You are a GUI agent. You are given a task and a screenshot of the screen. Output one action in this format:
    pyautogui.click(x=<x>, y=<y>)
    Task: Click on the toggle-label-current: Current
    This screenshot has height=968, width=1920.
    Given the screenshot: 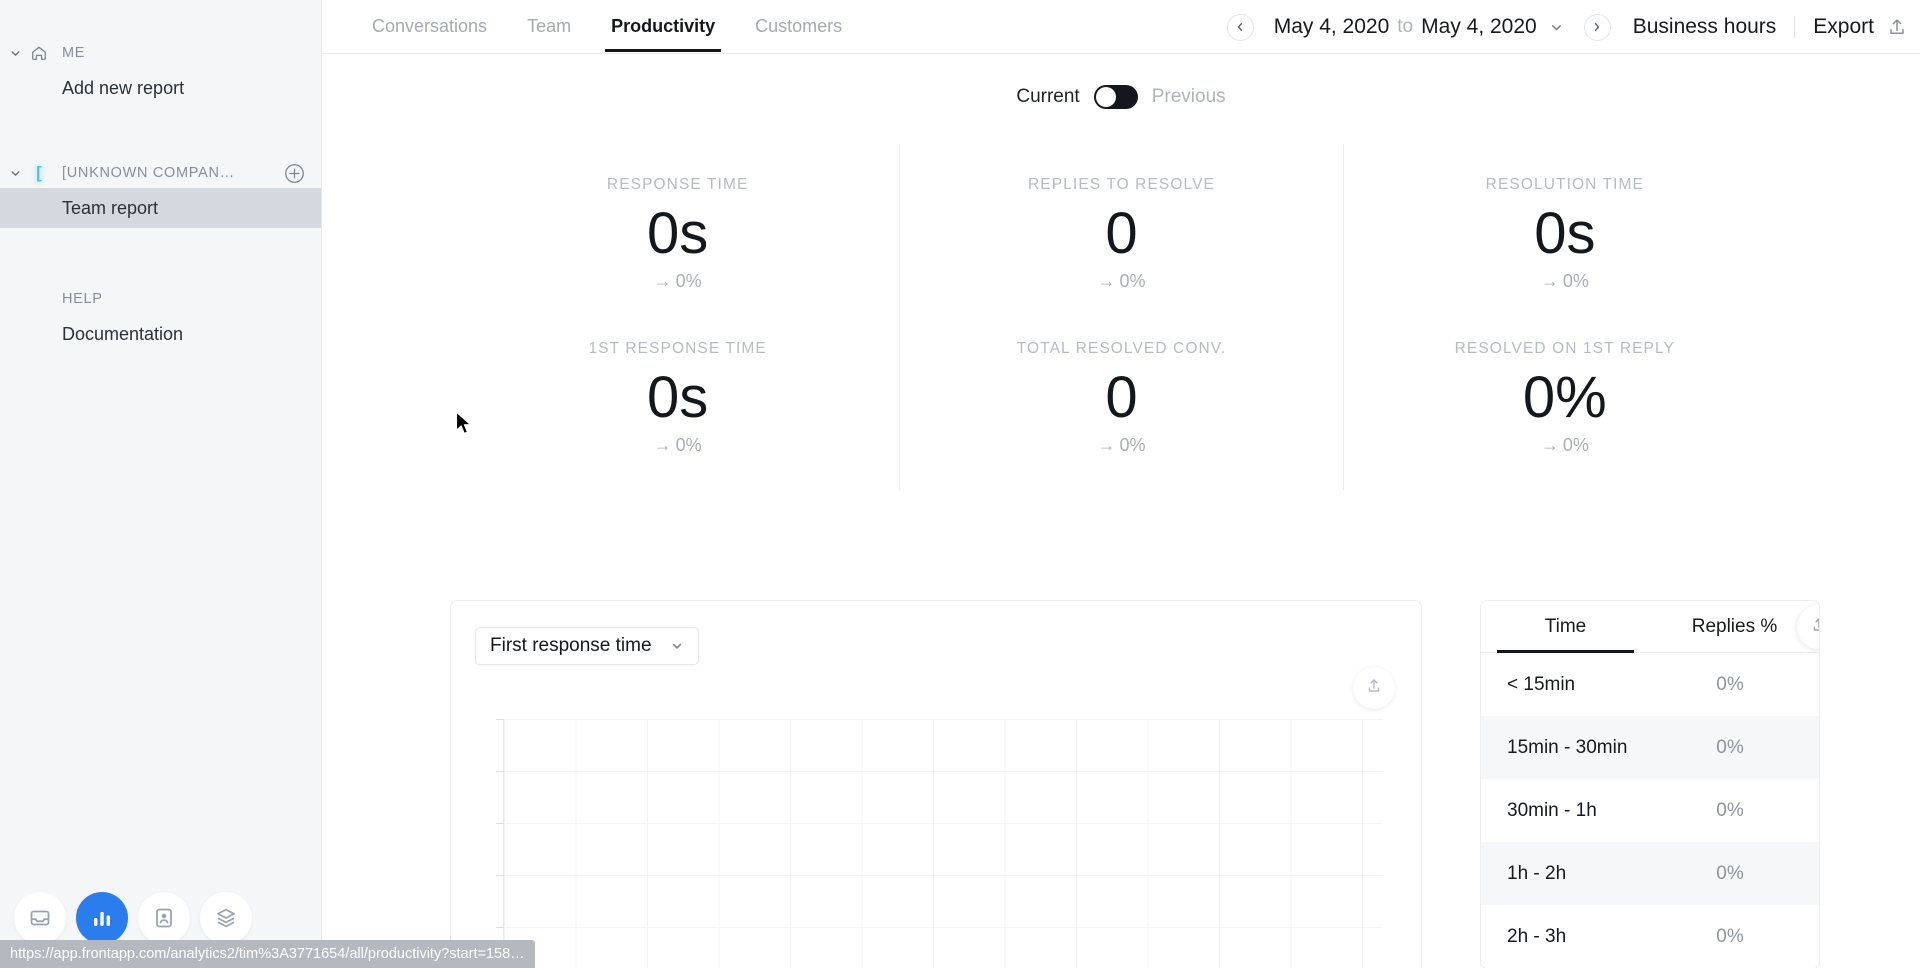 What is the action you would take?
    pyautogui.click(x=1048, y=96)
    